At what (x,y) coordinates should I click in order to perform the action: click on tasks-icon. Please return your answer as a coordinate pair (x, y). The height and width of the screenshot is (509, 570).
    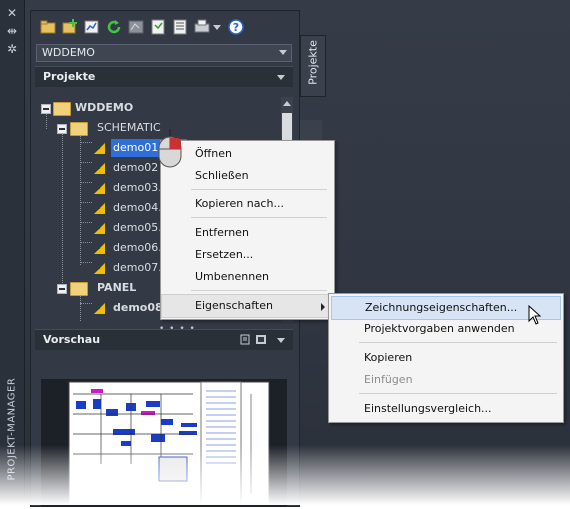
    Looking at the image, I should click on (180, 27).